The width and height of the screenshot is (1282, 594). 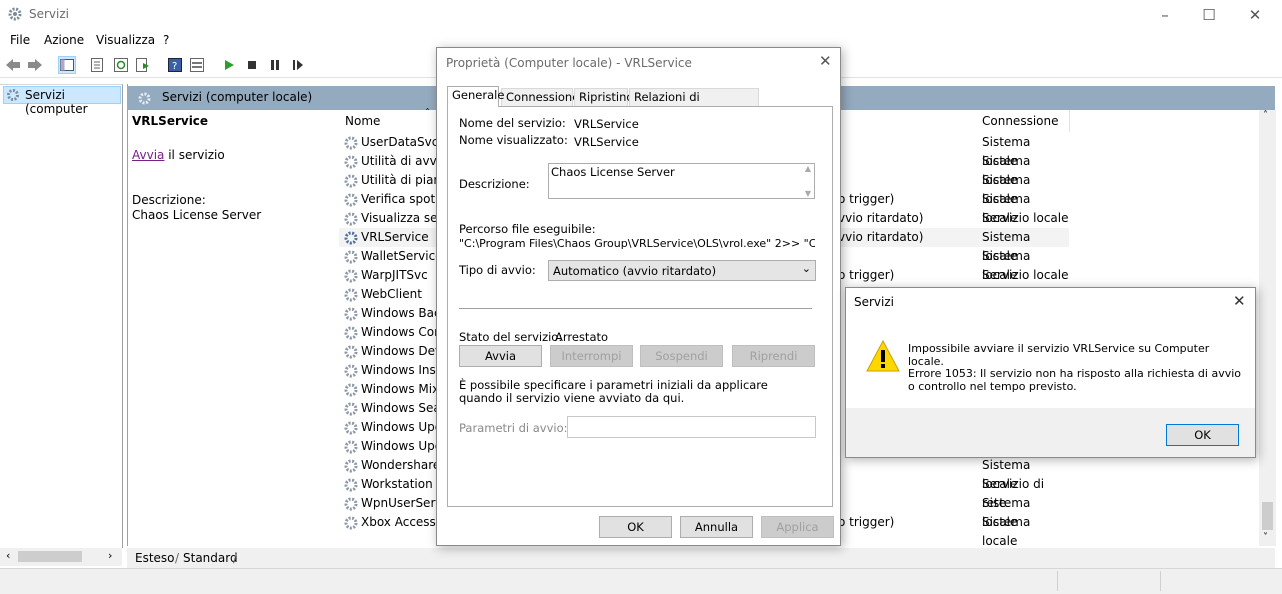 I want to click on vscroll-thumb, so click(x=1267, y=516).